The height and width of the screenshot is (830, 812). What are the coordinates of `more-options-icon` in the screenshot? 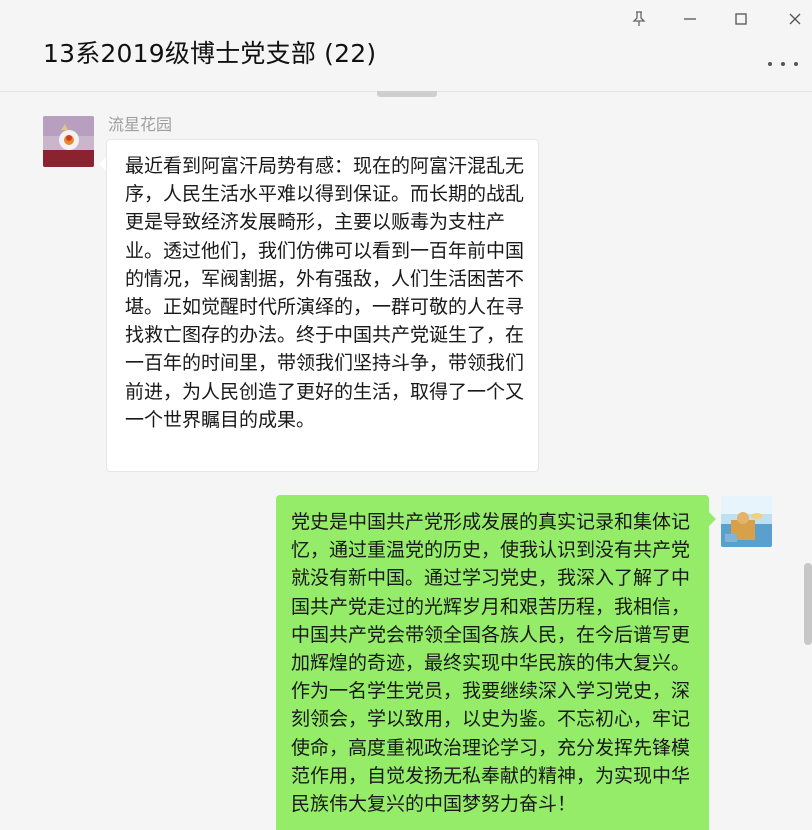 It's located at (783, 64).